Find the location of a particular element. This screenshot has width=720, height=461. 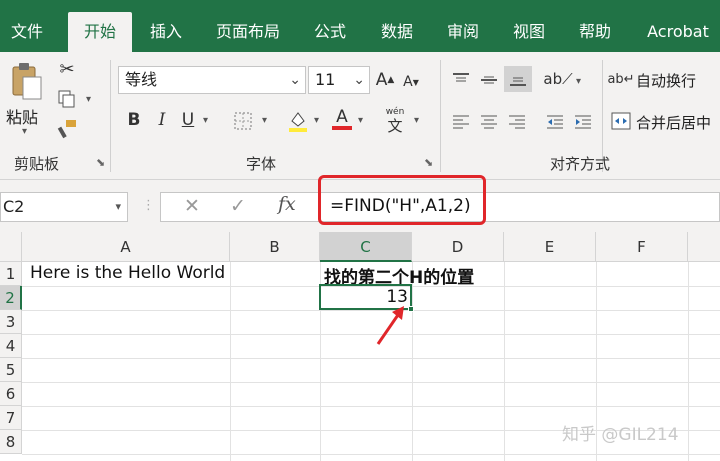

decrease-indent-icon is located at coordinates (555, 122).